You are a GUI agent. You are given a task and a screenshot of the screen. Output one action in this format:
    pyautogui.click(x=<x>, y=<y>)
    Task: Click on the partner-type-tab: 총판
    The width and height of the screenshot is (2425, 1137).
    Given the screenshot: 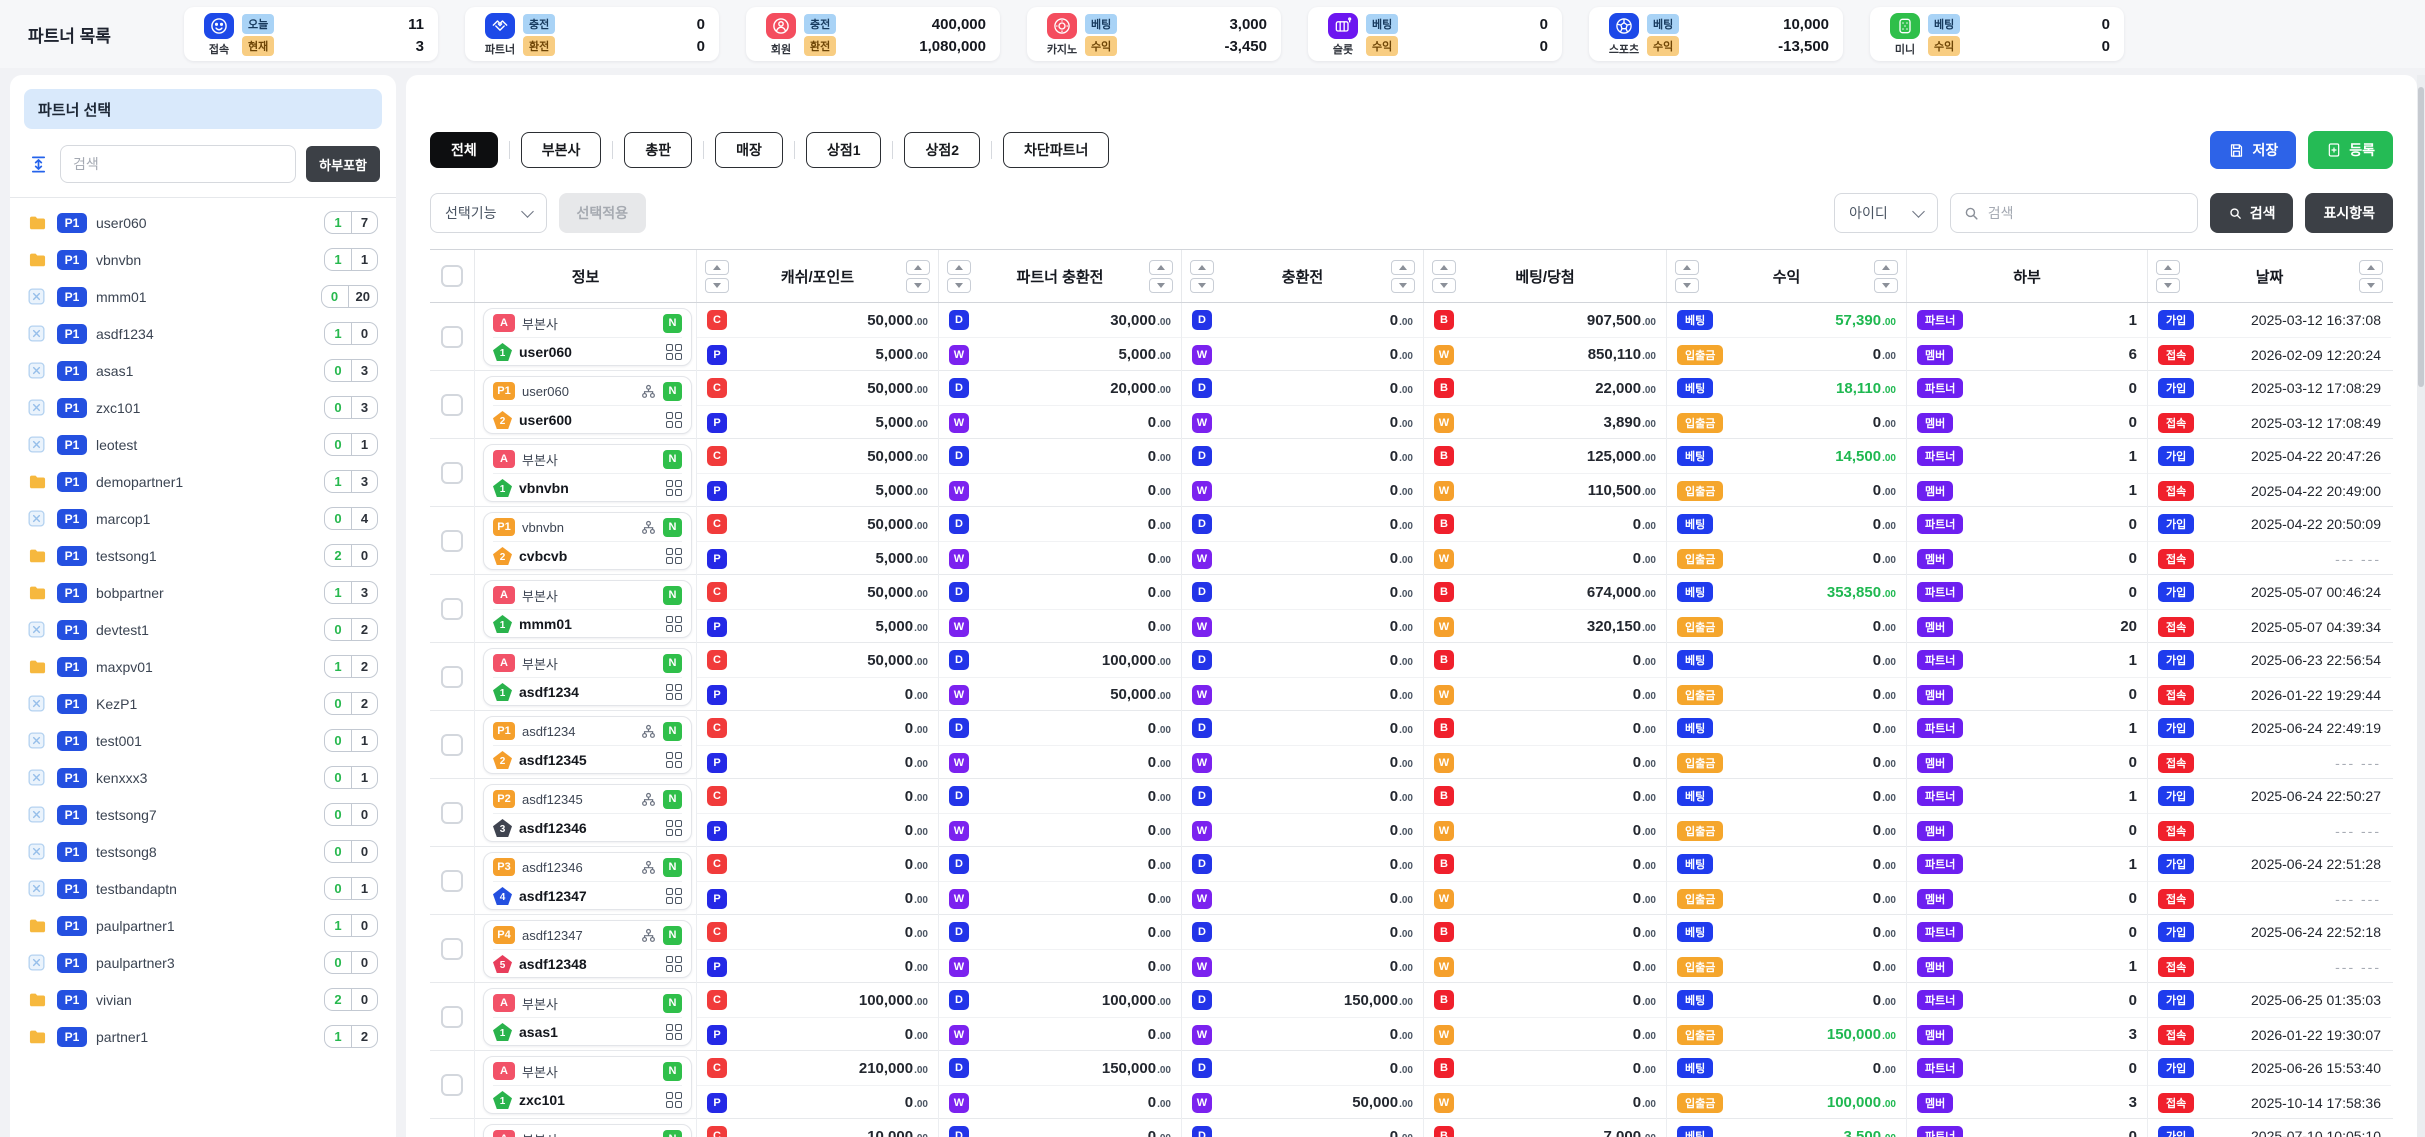 What is the action you would take?
    pyautogui.click(x=658, y=150)
    